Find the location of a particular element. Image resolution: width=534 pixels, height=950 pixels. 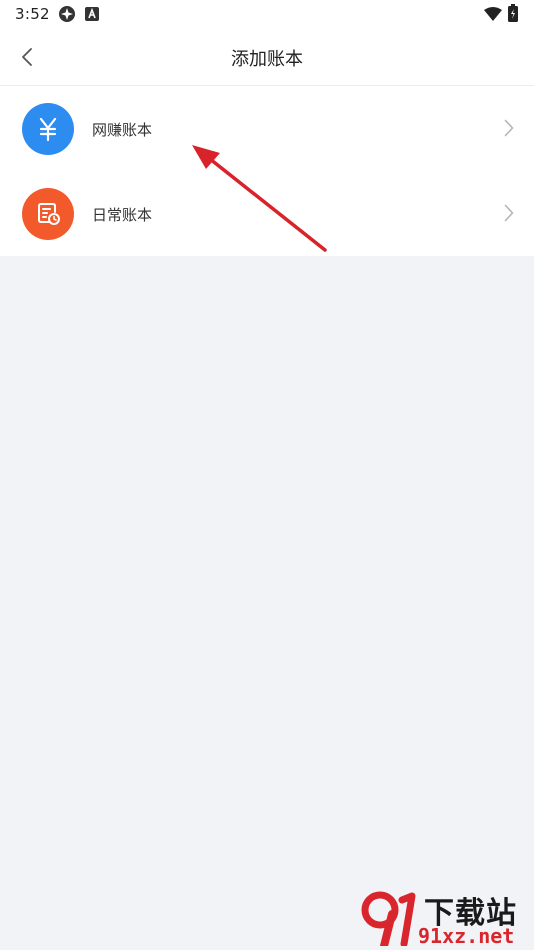

battery-icon is located at coordinates (513, 15).